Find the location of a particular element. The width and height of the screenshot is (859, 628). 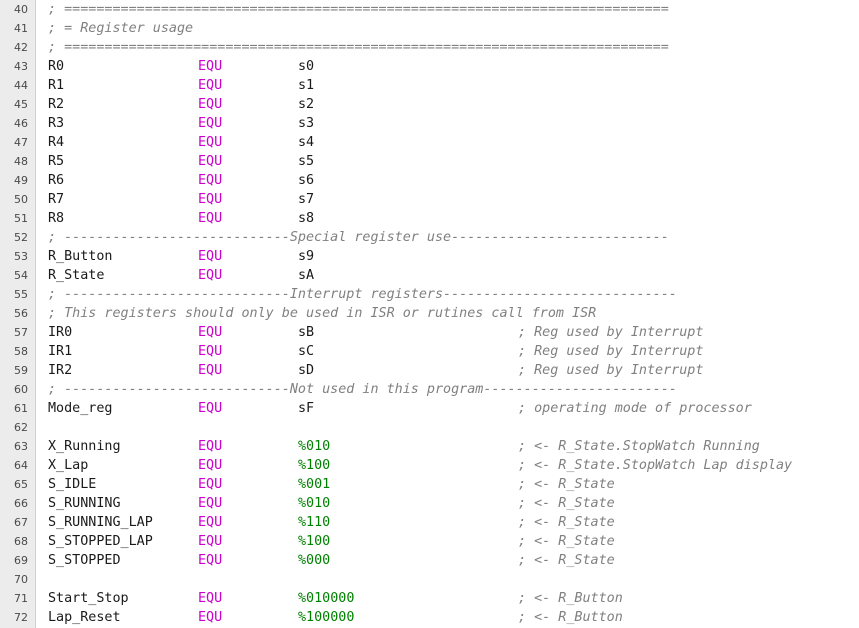

code-line: R8 EQU s8 is located at coordinates (447, 218).